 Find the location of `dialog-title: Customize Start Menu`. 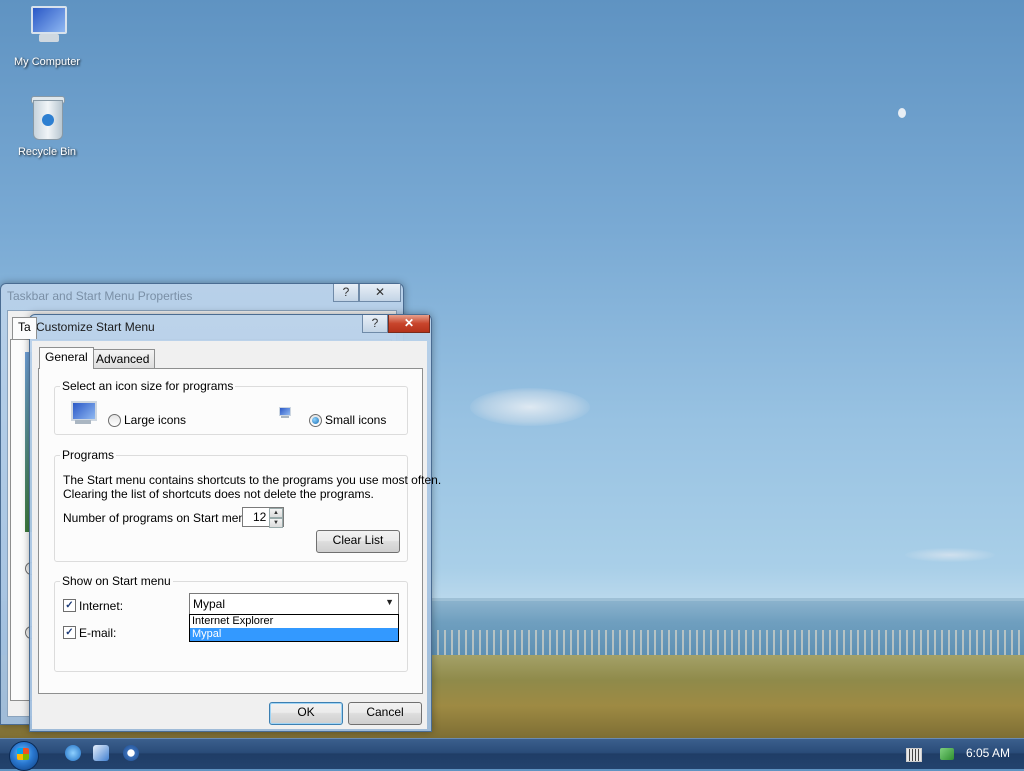

dialog-title: Customize Start Menu is located at coordinates (95, 327).